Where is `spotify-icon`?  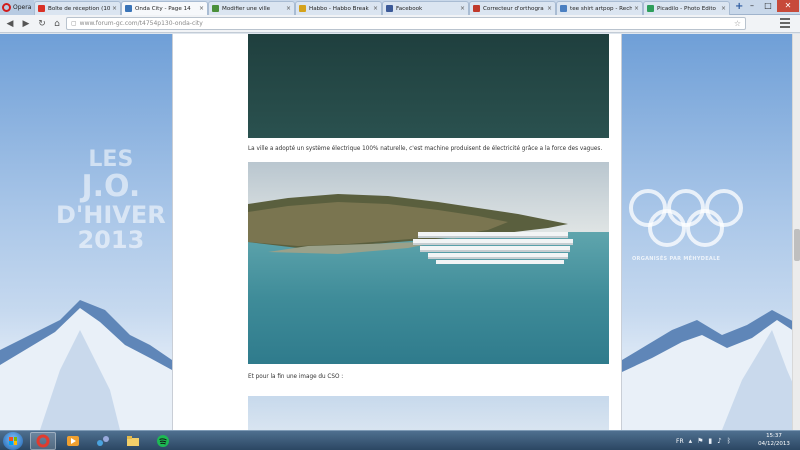
spotify-icon is located at coordinates (163, 441).